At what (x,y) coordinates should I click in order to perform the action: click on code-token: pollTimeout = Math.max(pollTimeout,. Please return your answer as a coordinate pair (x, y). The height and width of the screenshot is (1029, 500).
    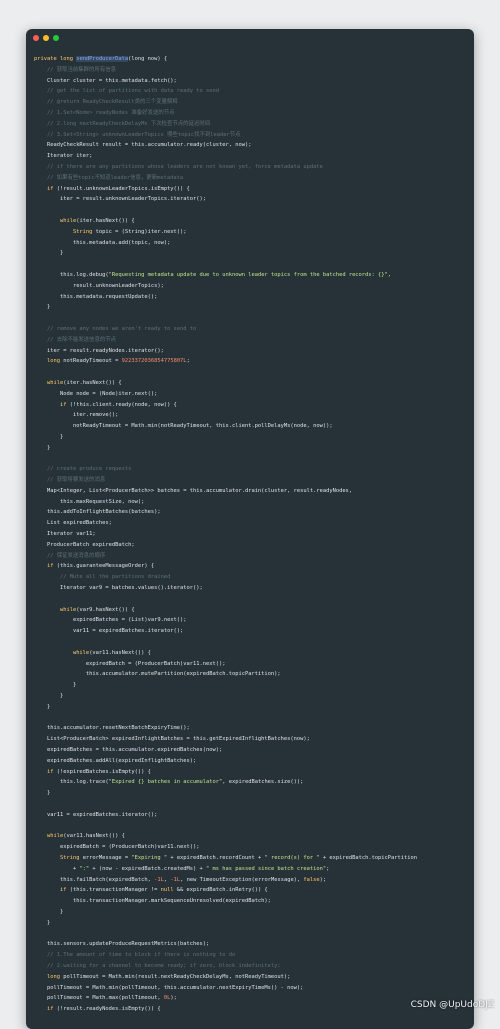
    Looking at the image, I should click on (99, 998).